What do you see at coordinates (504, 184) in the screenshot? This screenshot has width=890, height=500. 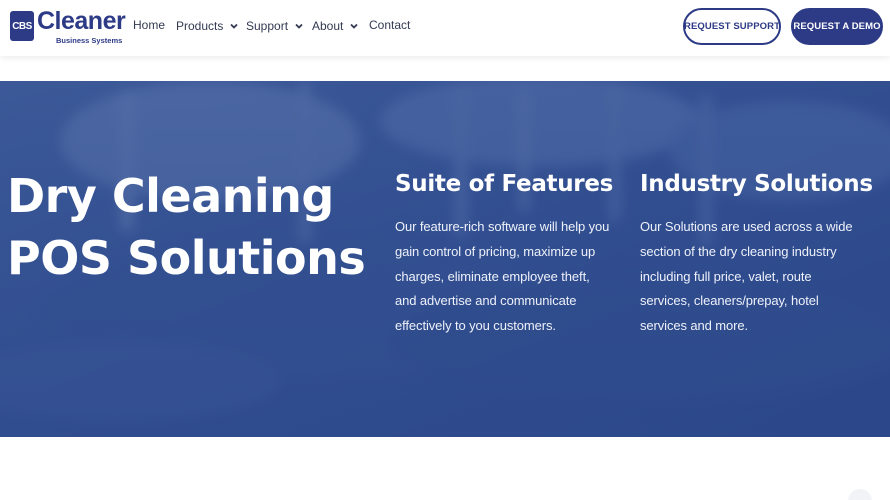 I see `features-title: Suite of Features` at bounding box center [504, 184].